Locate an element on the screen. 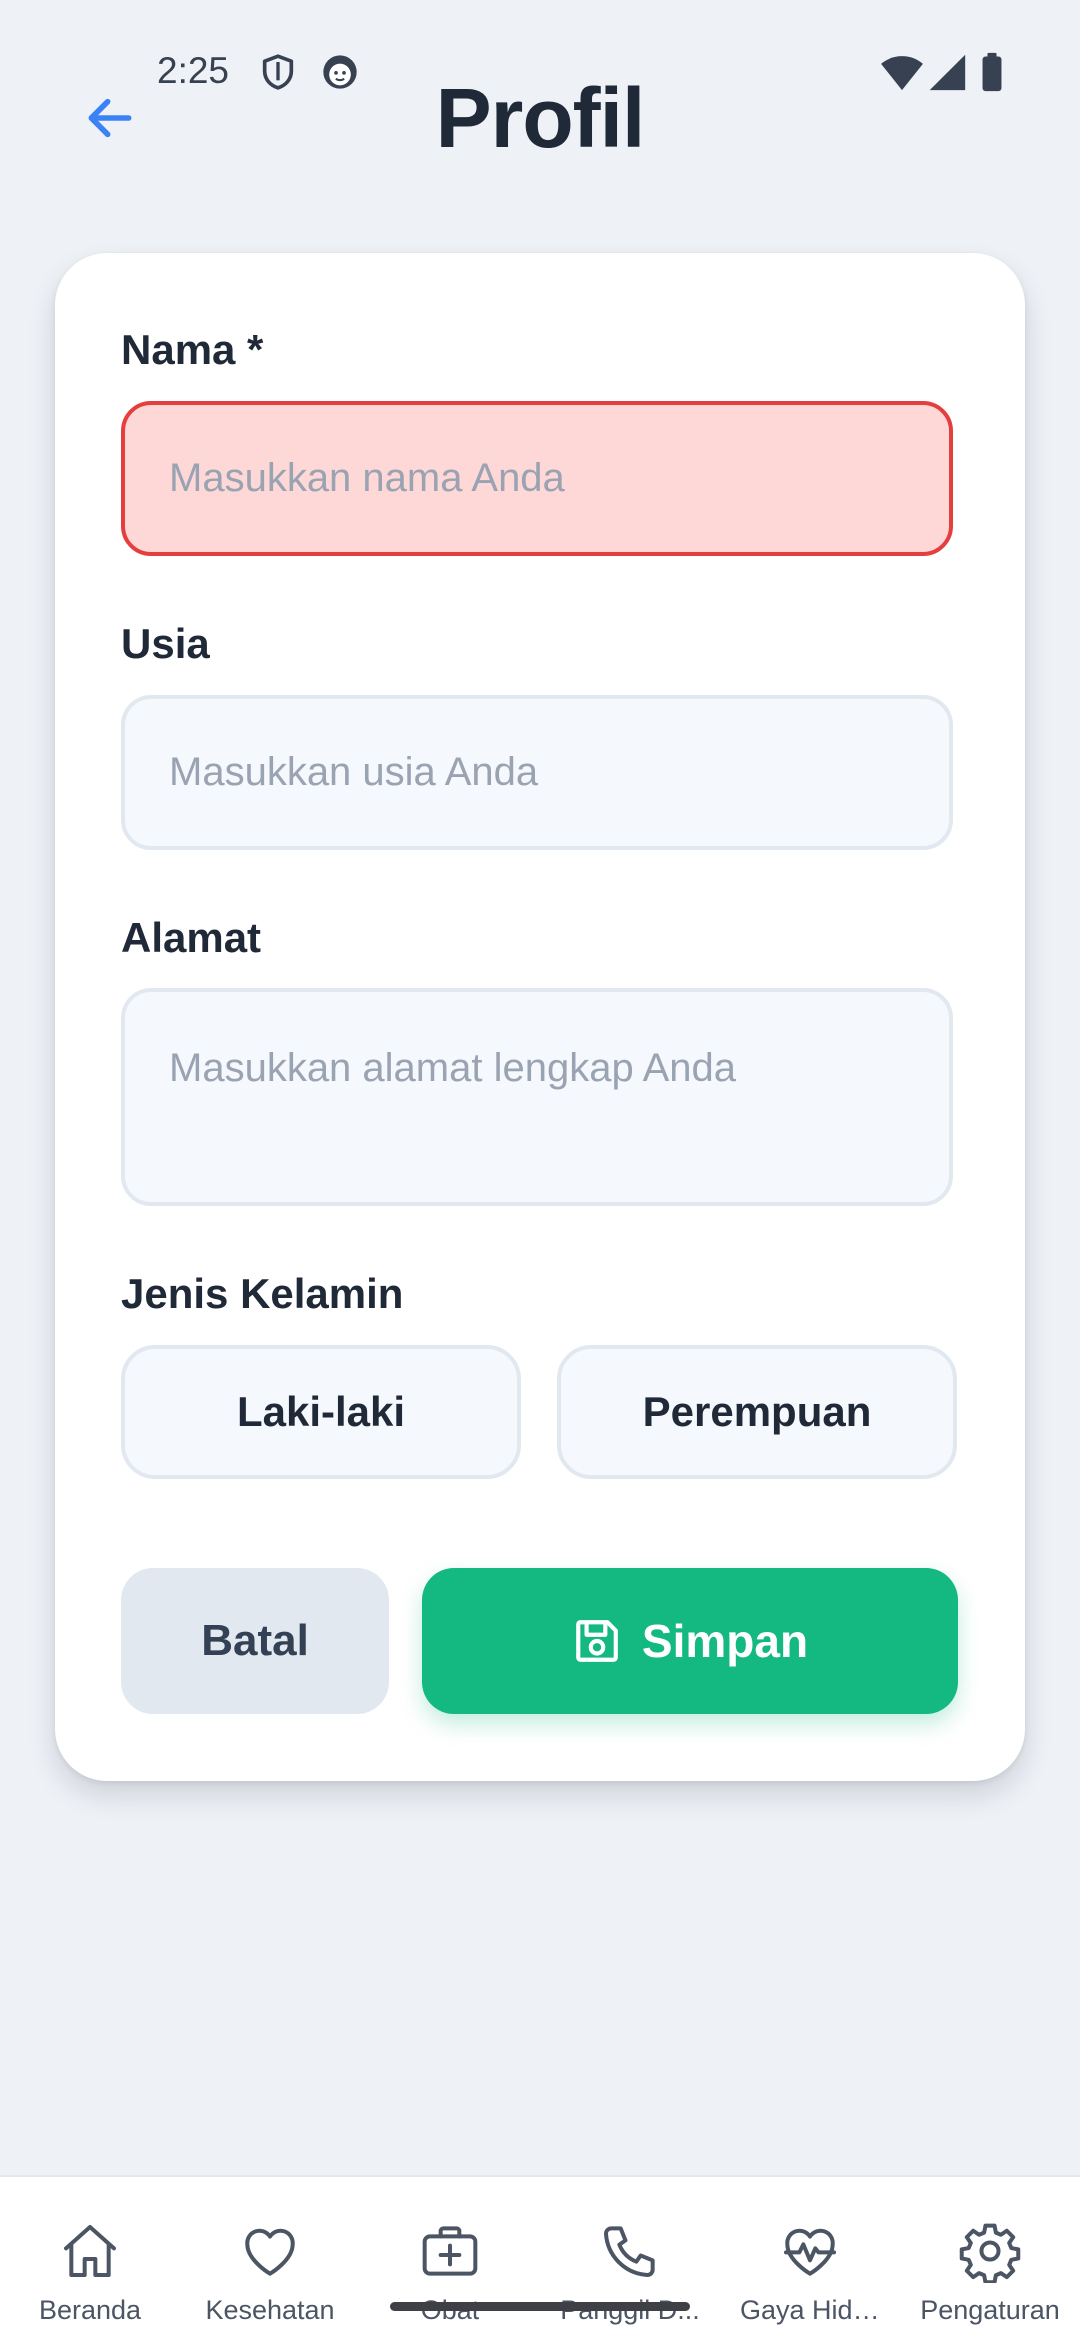  nav-item-pengaturan: Pengaturan is located at coordinates (990, 2259).